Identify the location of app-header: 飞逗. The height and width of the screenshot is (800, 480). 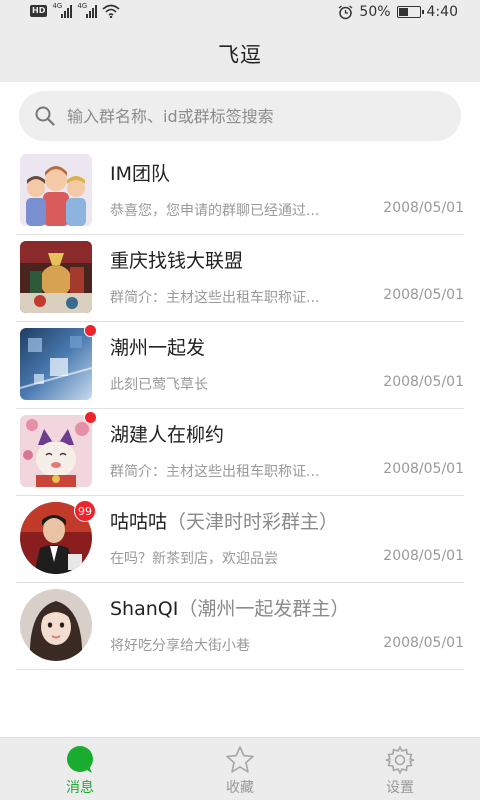
(240, 54).